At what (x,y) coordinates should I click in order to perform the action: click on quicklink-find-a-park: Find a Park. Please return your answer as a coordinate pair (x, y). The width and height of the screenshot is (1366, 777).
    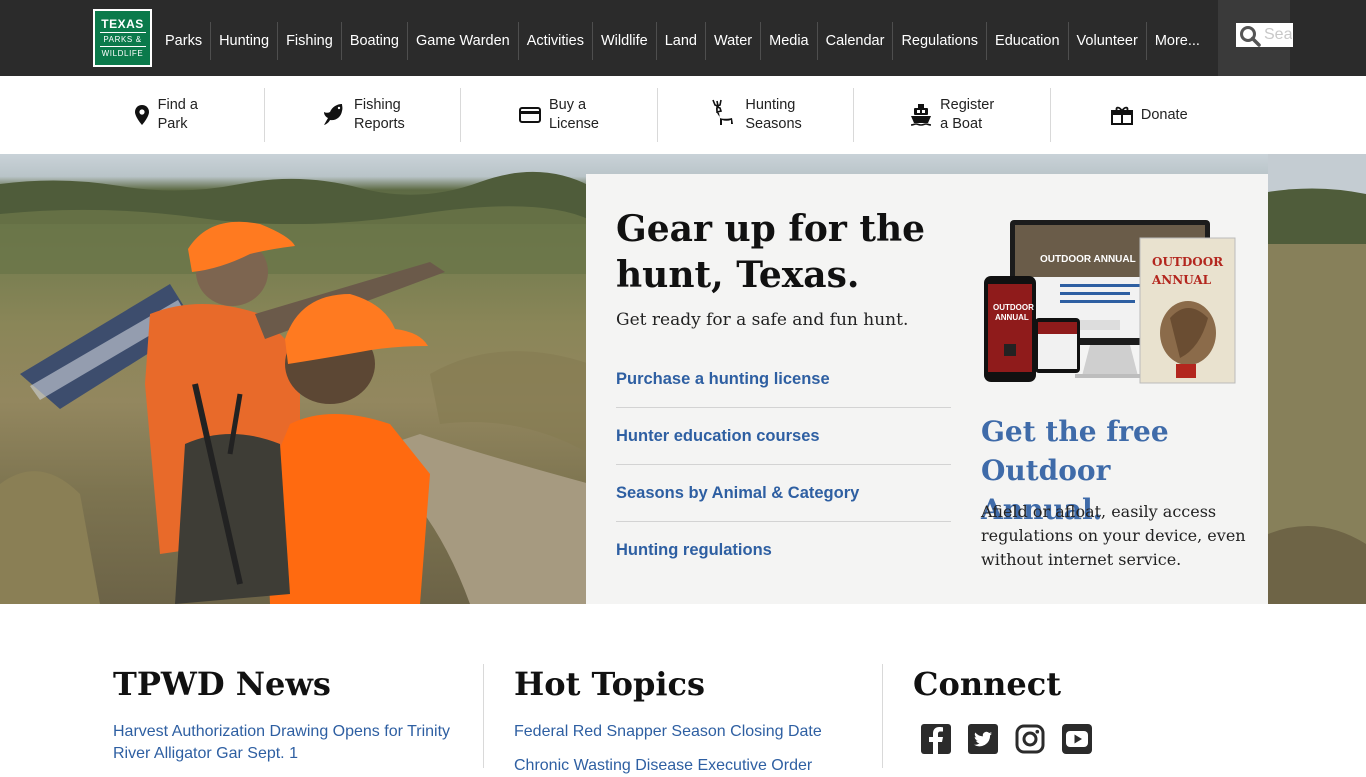
    Looking at the image, I should click on (166, 115).